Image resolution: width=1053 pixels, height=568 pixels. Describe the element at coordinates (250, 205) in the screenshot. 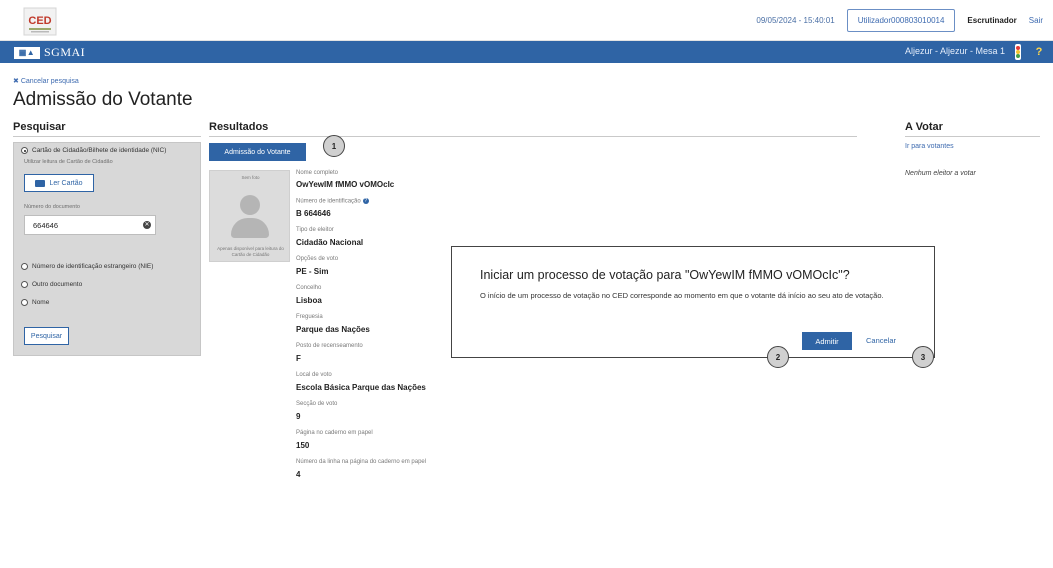

I see `avatar-icon` at that location.